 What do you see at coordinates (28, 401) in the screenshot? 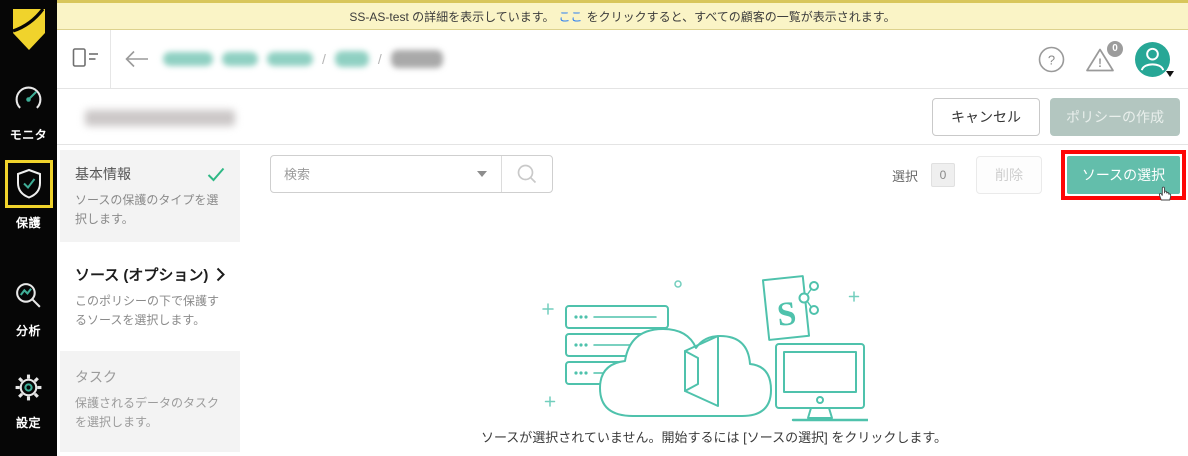
I see `sidebar-item-settings: 設定` at bounding box center [28, 401].